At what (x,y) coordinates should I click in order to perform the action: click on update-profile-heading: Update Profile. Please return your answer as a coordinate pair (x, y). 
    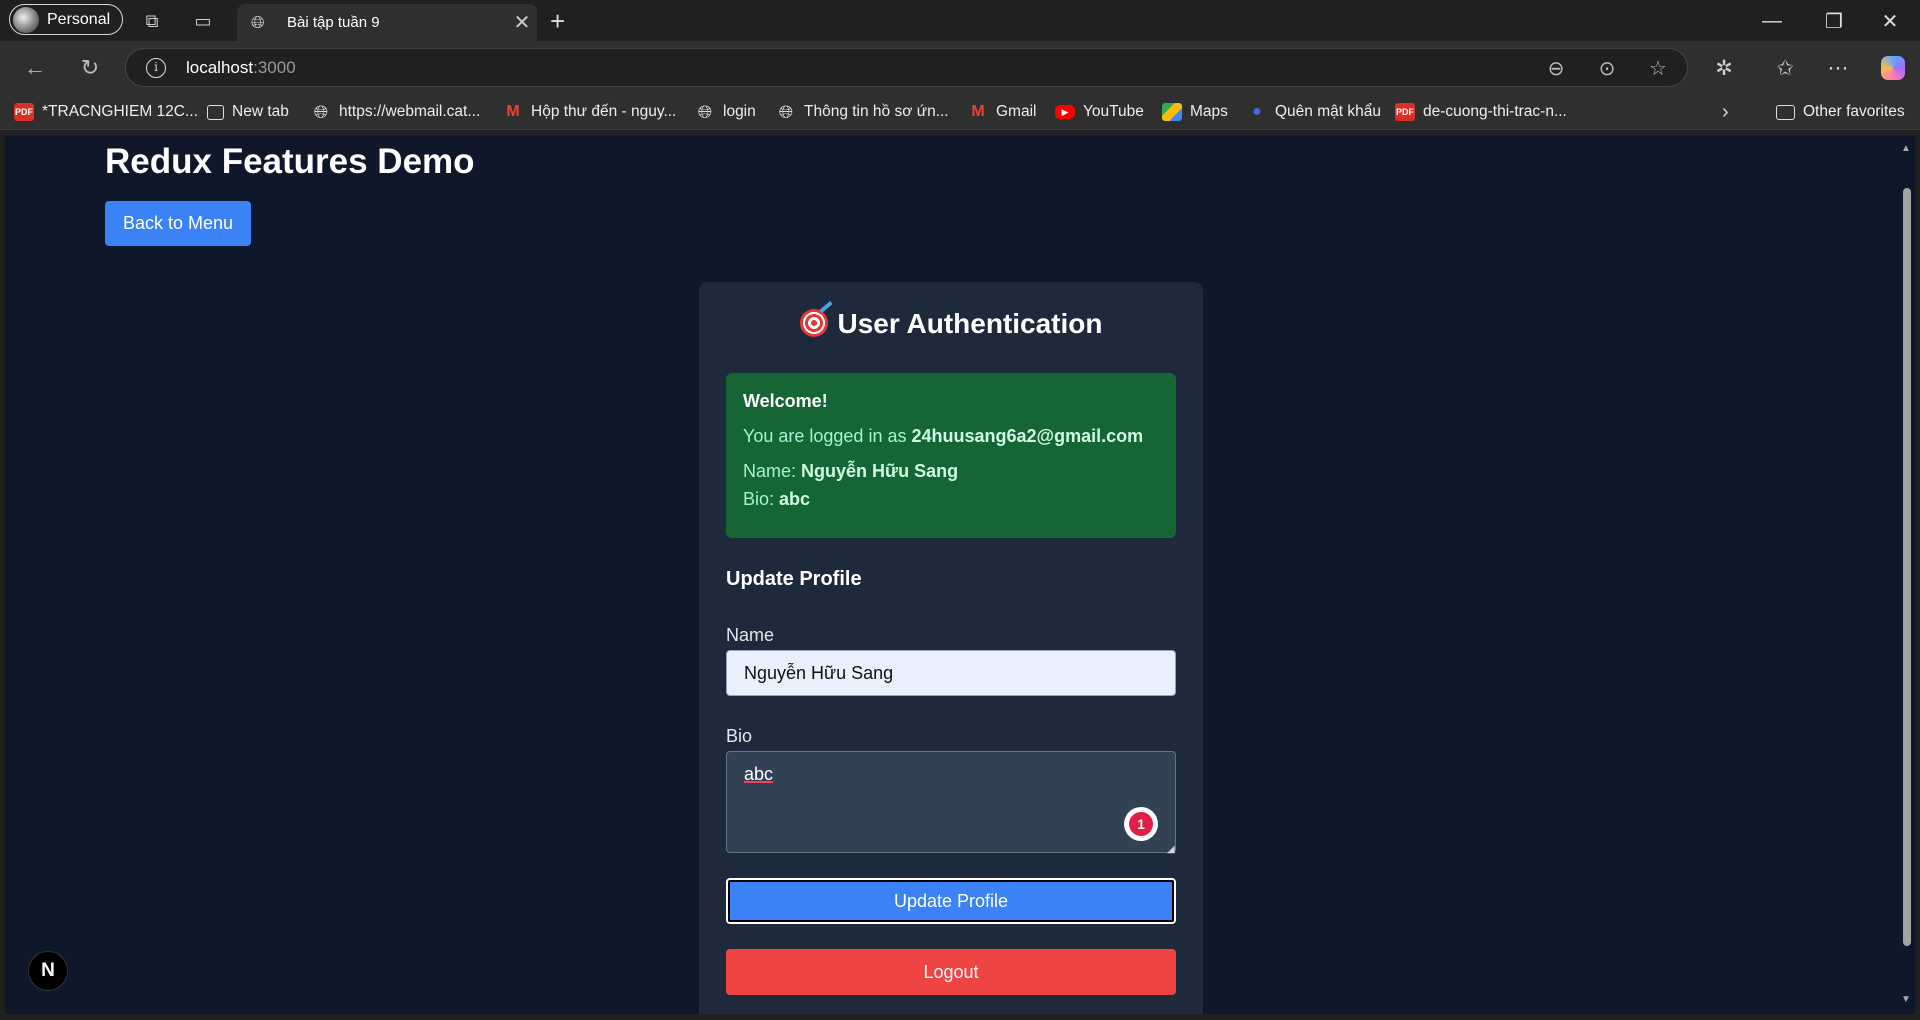
    Looking at the image, I should click on (794, 579).